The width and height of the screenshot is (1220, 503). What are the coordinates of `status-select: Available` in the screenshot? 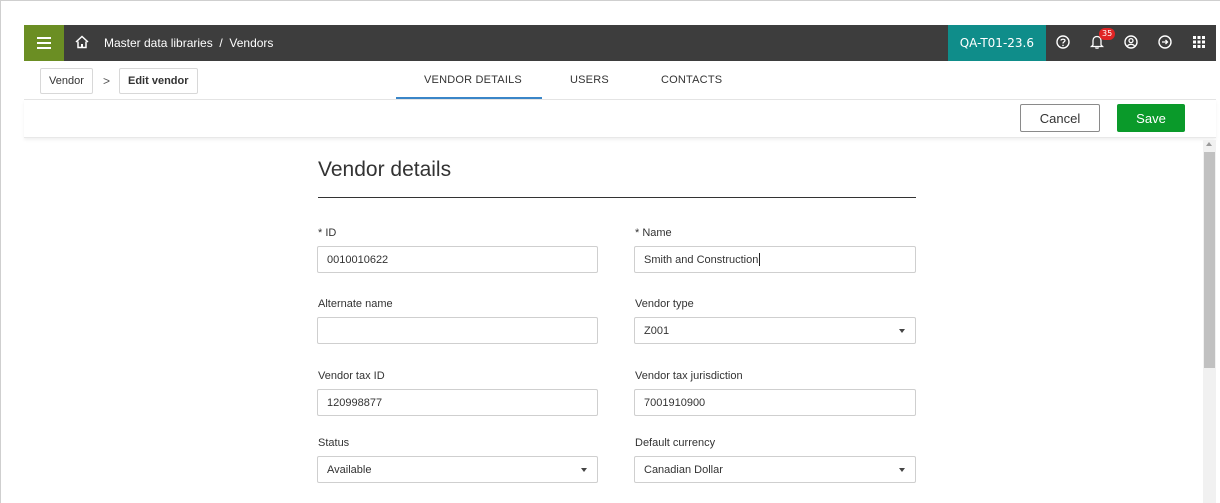 It's located at (457, 469).